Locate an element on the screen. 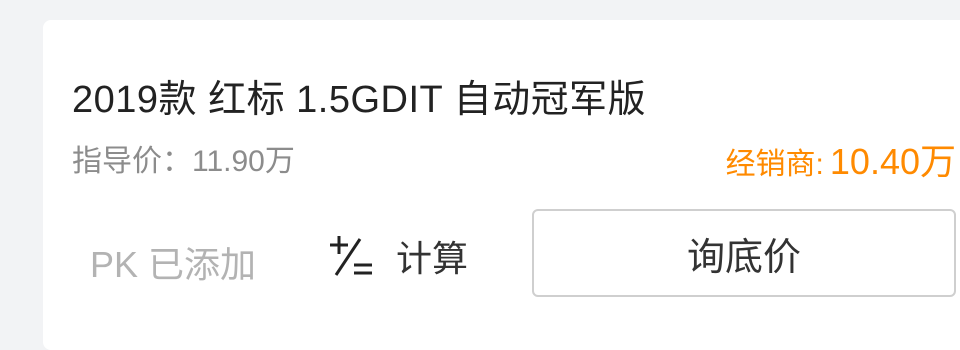 The width and height of the screenshot is (960, 350). pk-added-button: PK 已添加 is located at coordinates (173, 262).